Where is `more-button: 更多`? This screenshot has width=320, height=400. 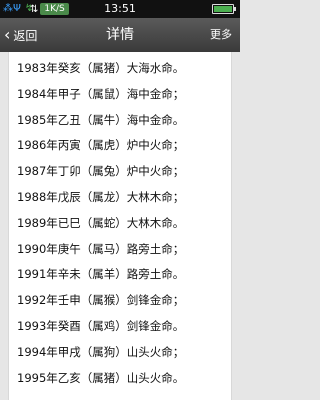 more-button: 更多 is located at coordinates (221, 35).